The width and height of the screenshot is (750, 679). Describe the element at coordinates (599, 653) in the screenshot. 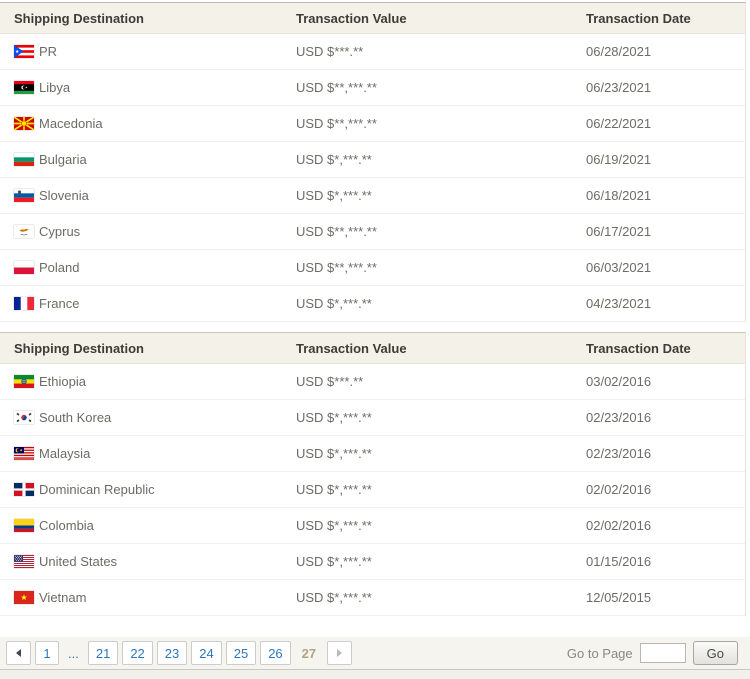

I see `goto-page-label: Go to Page` at that location.